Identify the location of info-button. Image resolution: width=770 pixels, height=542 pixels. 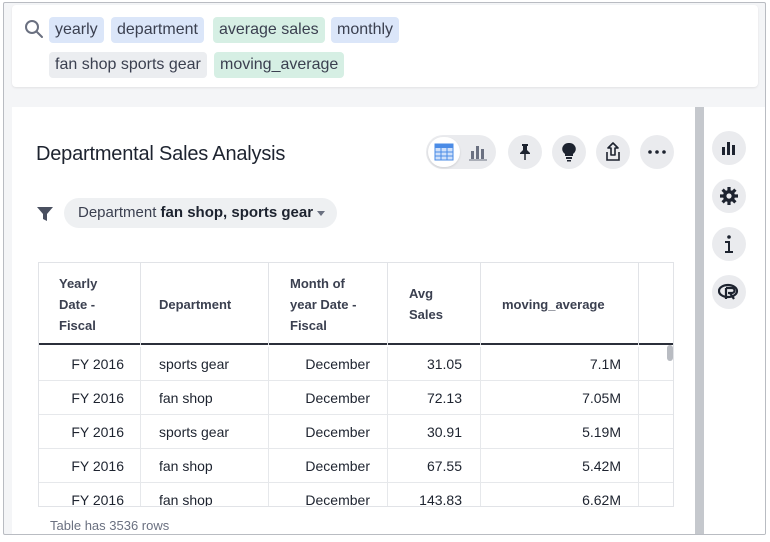
(729, 244).